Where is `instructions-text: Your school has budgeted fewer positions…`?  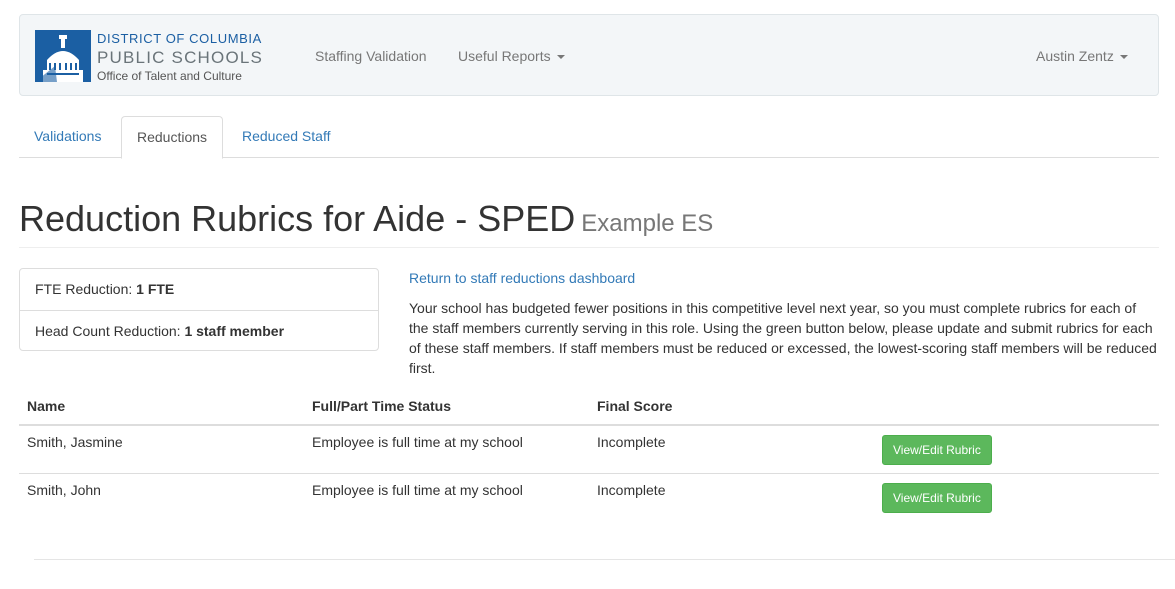 instructions-text: Your school has budgeted fewer positions… is located at coordinates (783, 338).